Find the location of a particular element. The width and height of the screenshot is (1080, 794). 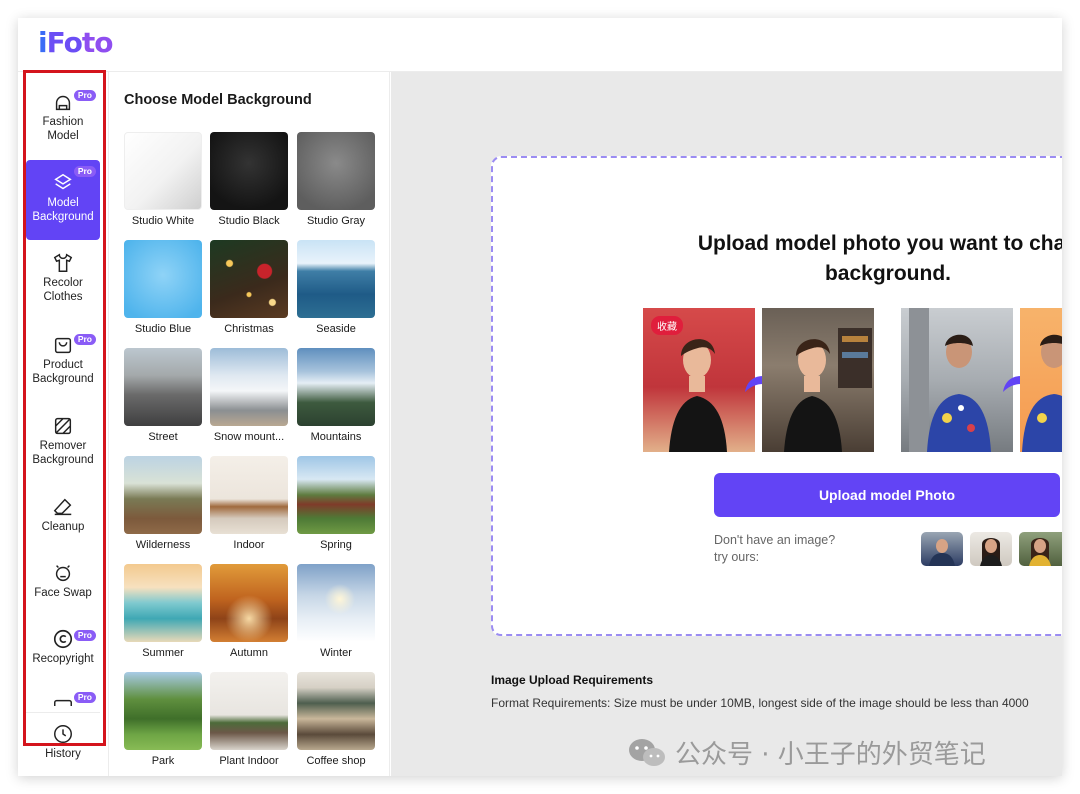

tile-label: Christmas is located at coordinates (249, 329).